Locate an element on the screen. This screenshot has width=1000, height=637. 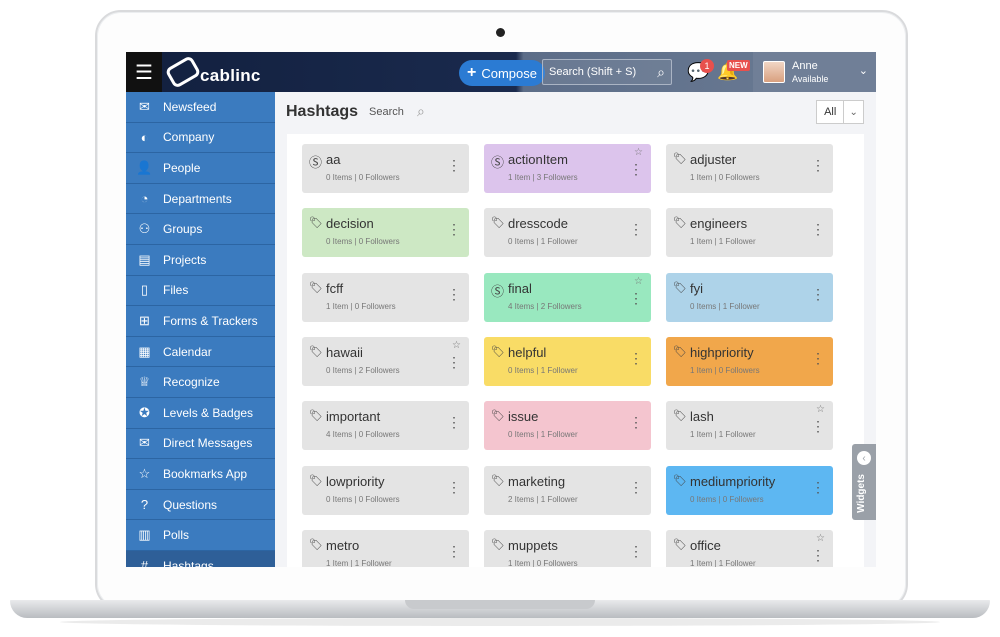
hashtag-card: 🏷 office 1 Item | 1 Follower ⋮ ☆ is located at coordinates (749, 548).